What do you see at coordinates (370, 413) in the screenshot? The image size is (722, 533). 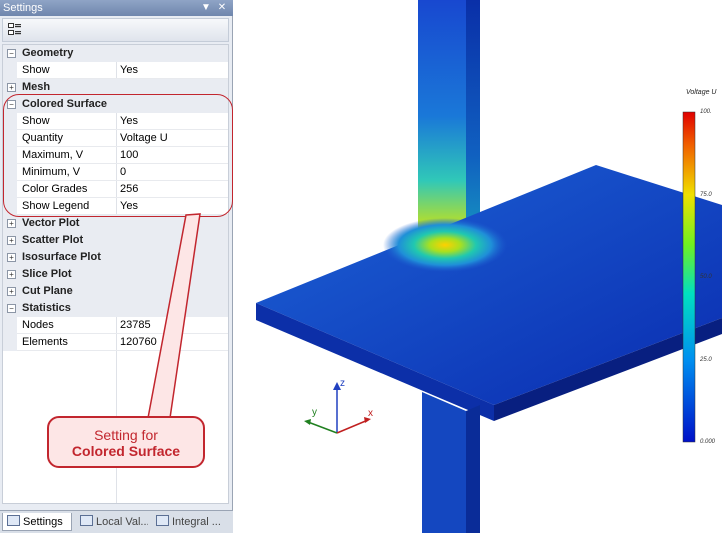 I see `axis-x-label: x` at bounding box center [370, 413].